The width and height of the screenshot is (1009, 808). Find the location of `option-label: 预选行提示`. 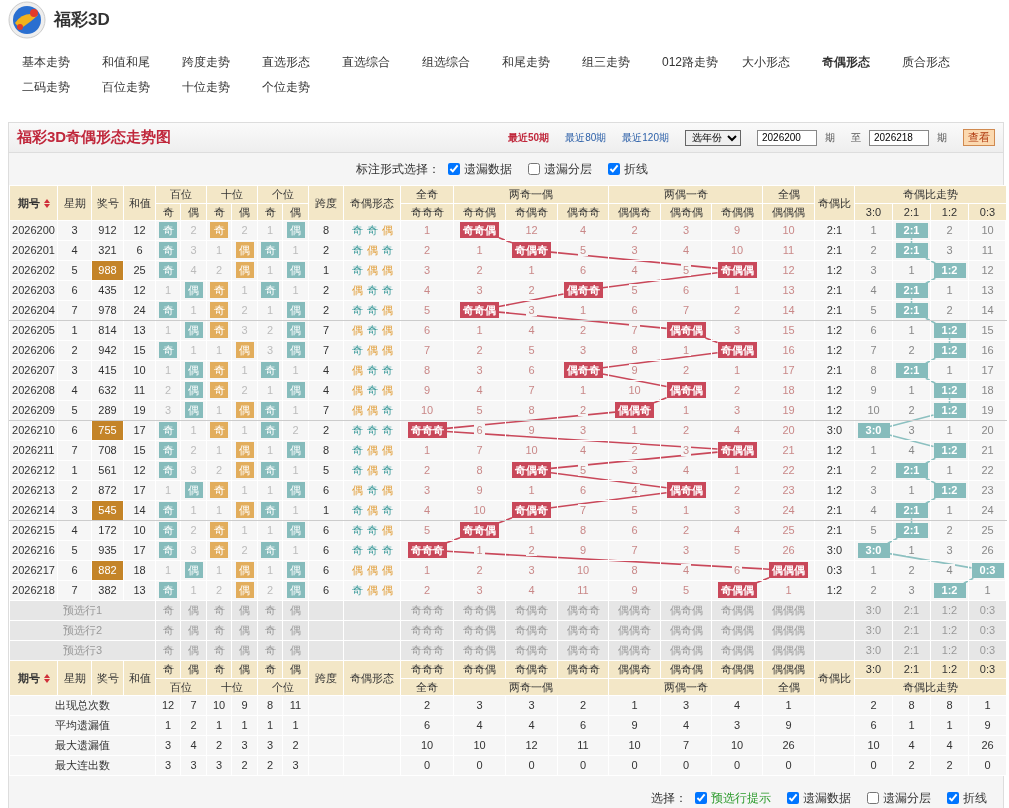

option-label: 预选行提示 is located at coordinates (741, 798).